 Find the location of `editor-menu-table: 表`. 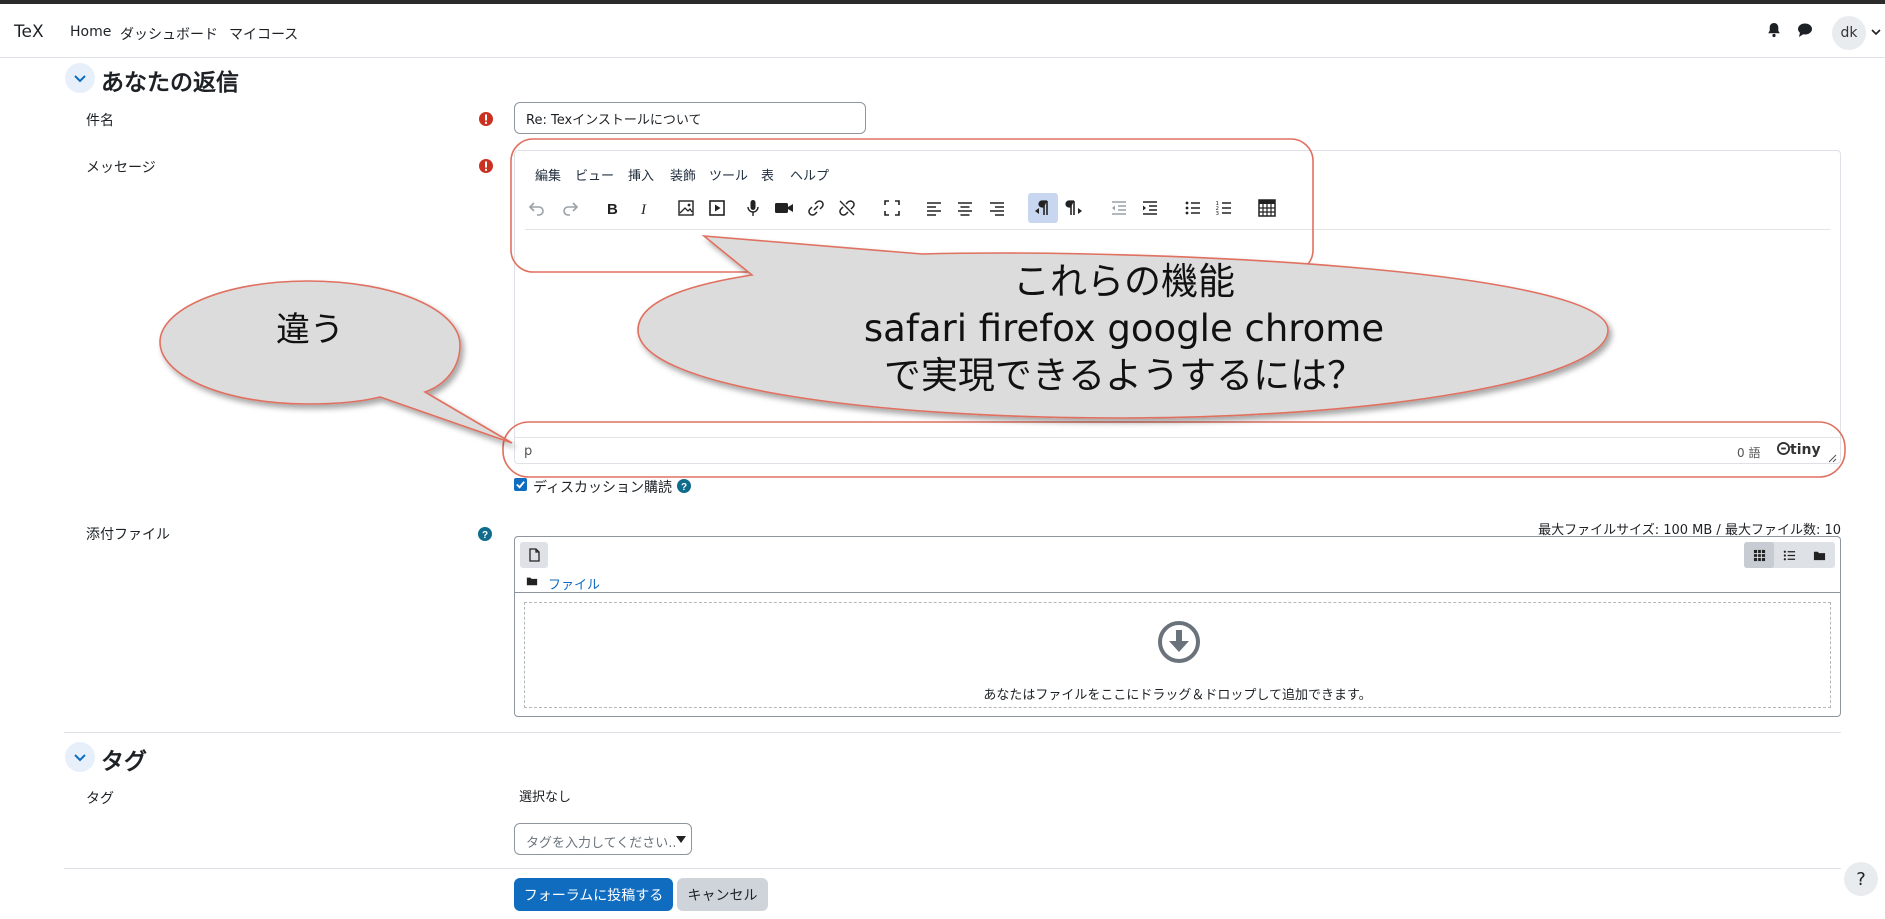

editor-menu-table: 表 is located at coordinates (767, 174).